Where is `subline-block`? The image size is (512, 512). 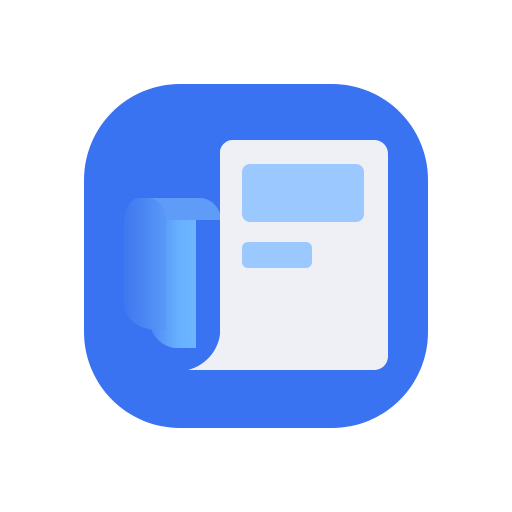
subline-block is located at coordinates (277, 255).